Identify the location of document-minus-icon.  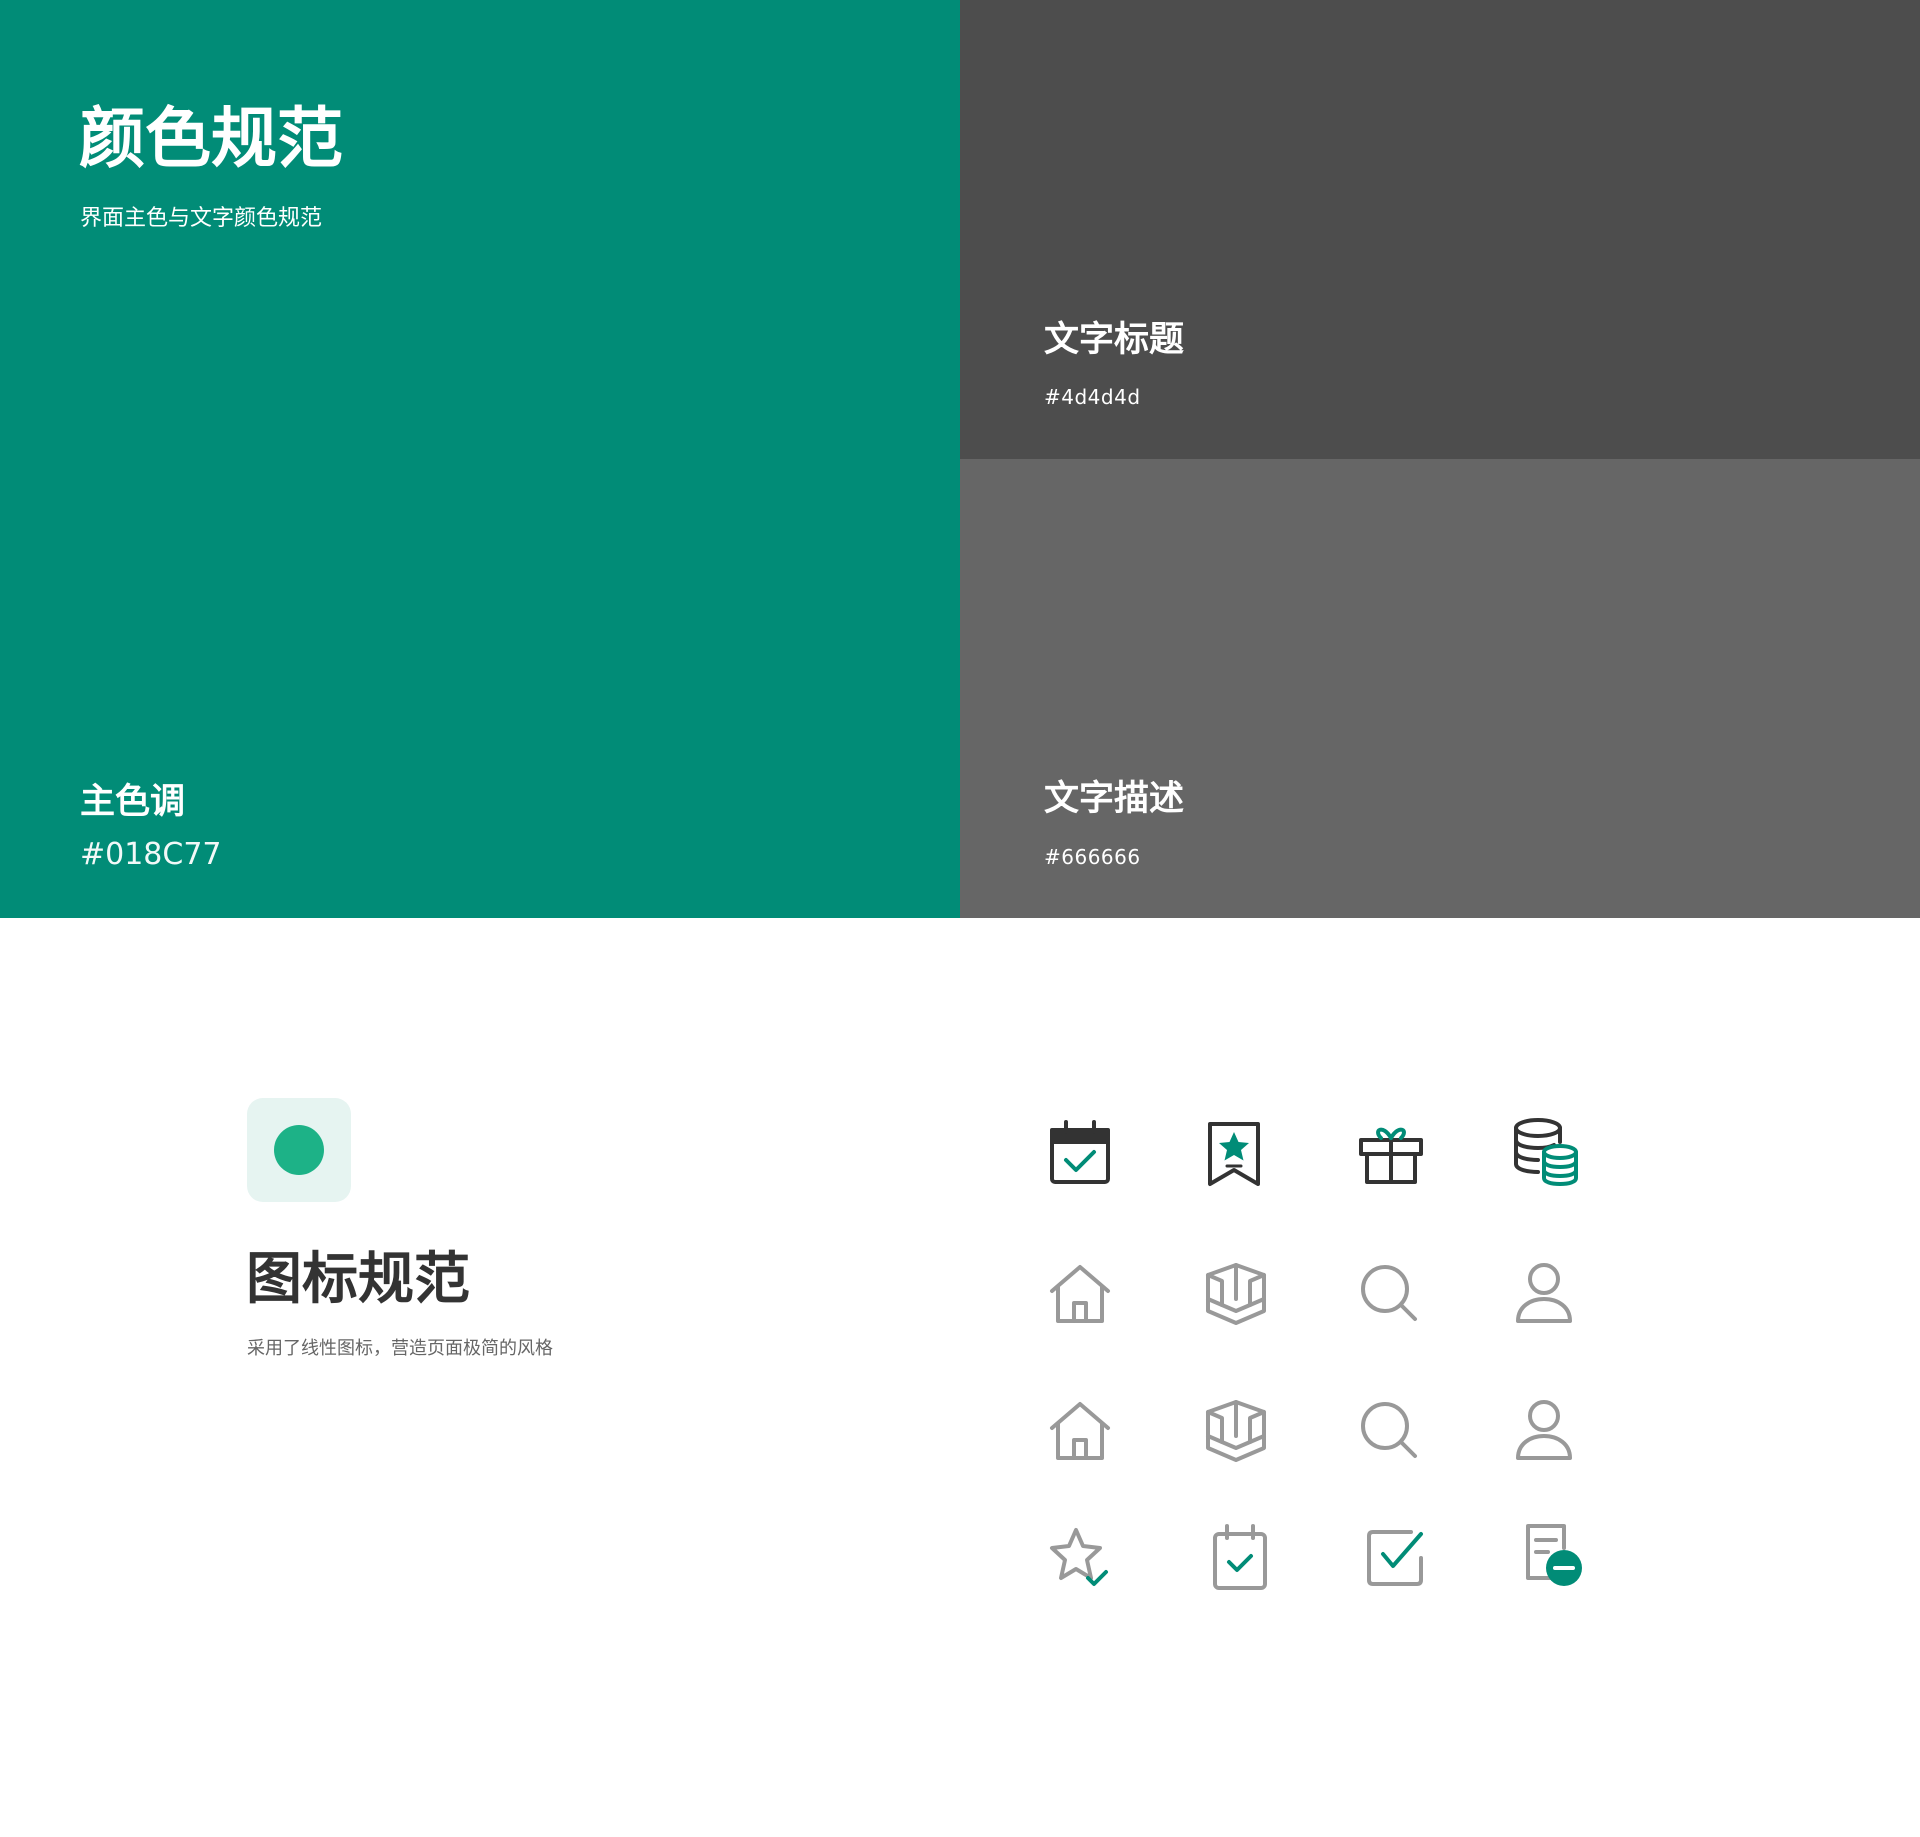
(1554, 1556).